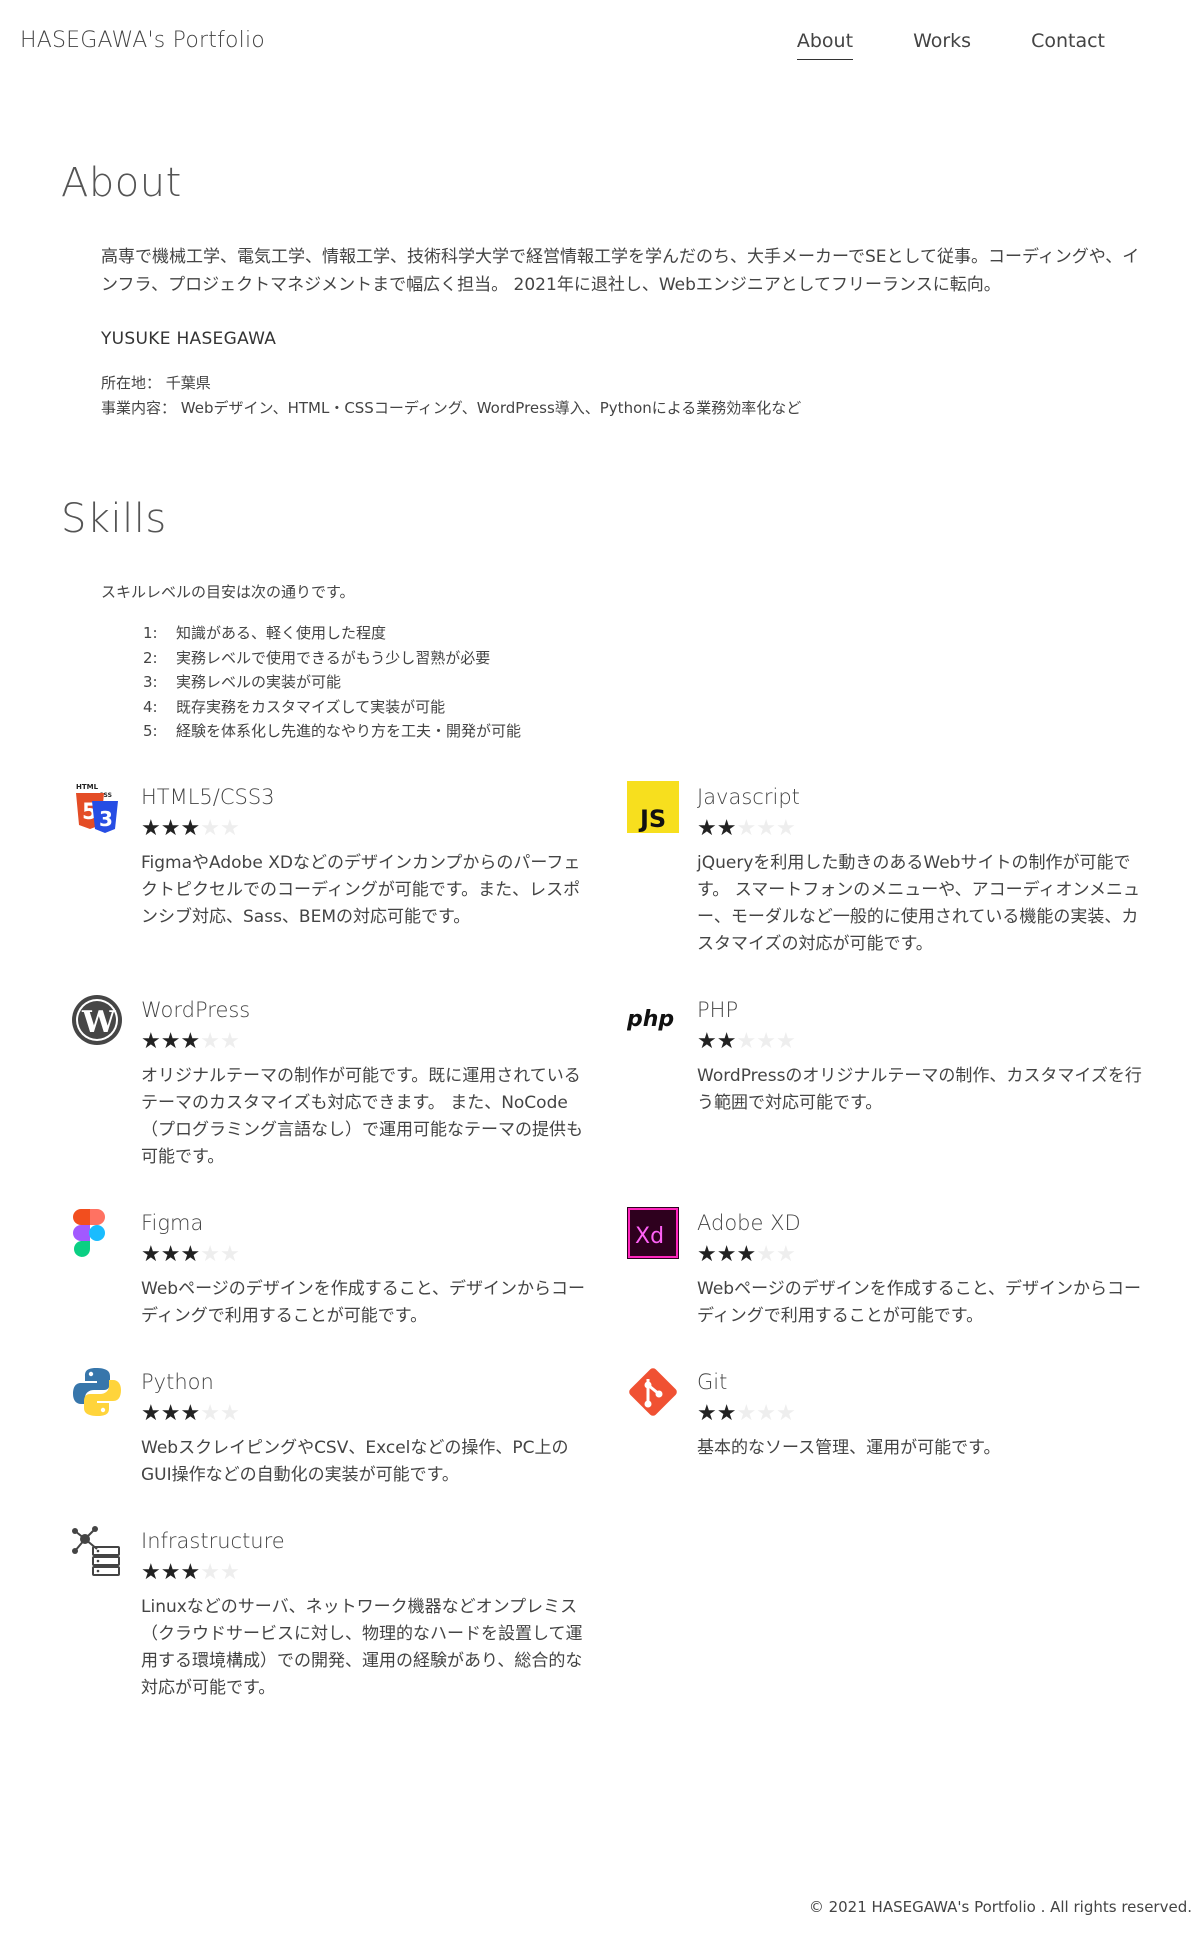 The image size is (1202, 1933). Describe the element at coordinates (317, 657) in the screenshot. I see `skill-level-item: 2: 実務レベルで使用できるがもう少し習熟が必要` at that location.